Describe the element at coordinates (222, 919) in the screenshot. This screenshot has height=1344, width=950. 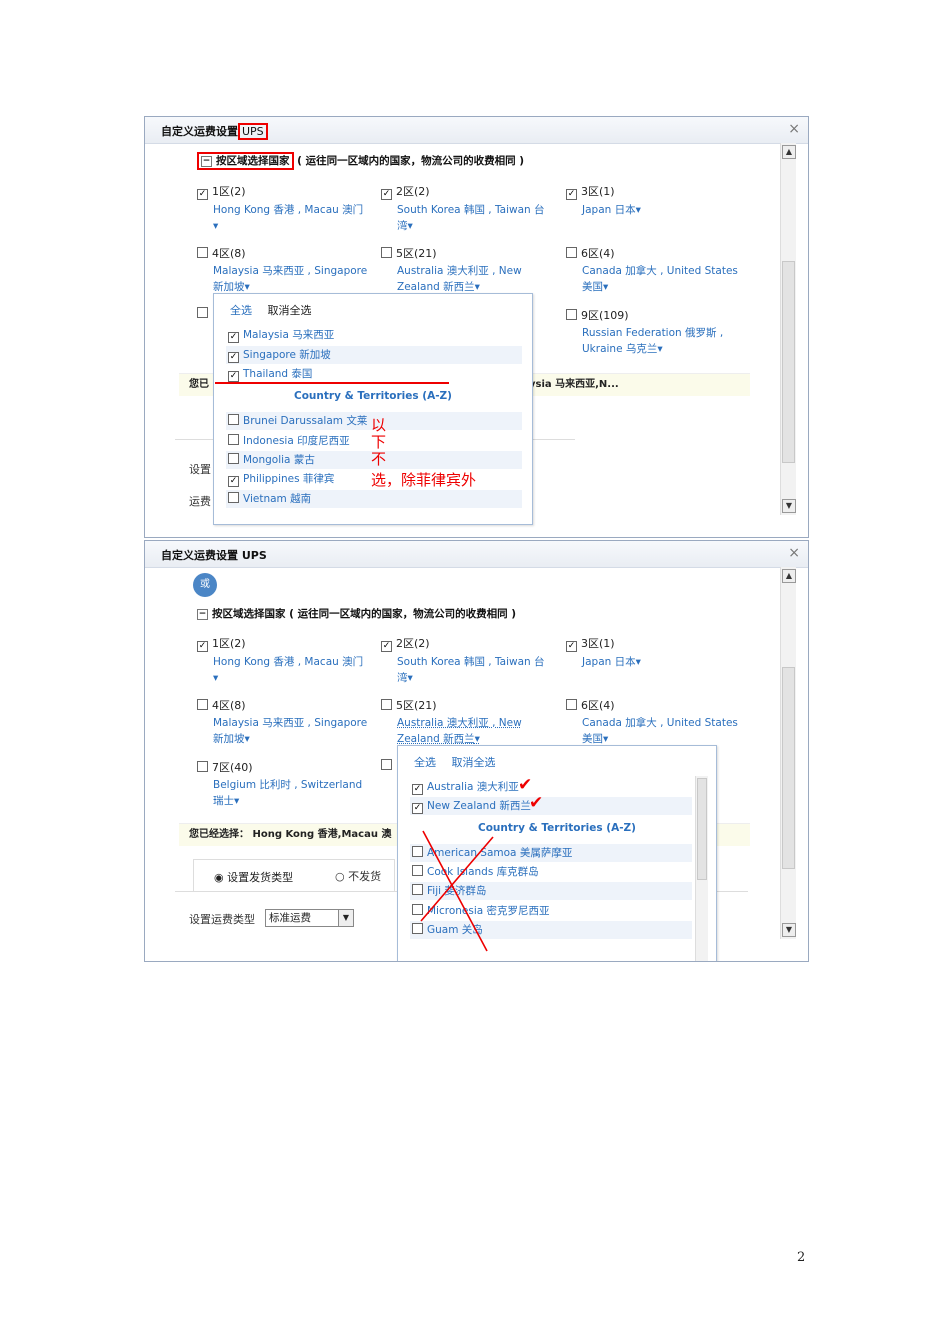
I see `freight-type-label: 设置运费类型` at that location.